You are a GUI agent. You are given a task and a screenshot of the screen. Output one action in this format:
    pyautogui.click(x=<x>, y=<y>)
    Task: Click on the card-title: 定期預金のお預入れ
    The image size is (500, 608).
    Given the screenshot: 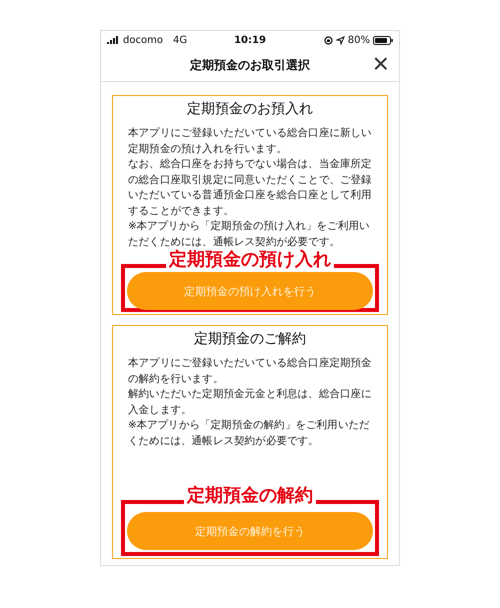 What is the action you would take?
    pyautogui.click(x=250, y=109)
    